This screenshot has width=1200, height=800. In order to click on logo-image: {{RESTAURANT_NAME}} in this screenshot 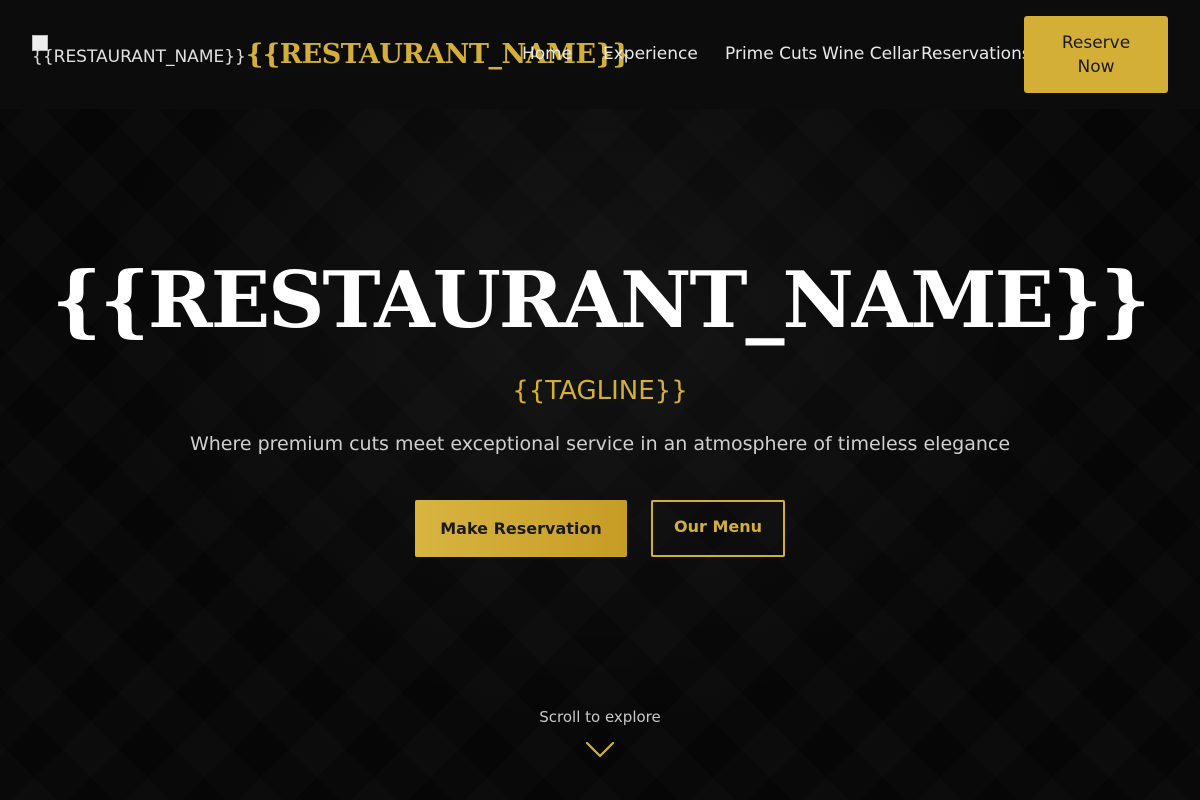, I will do `click(139, 56)`.